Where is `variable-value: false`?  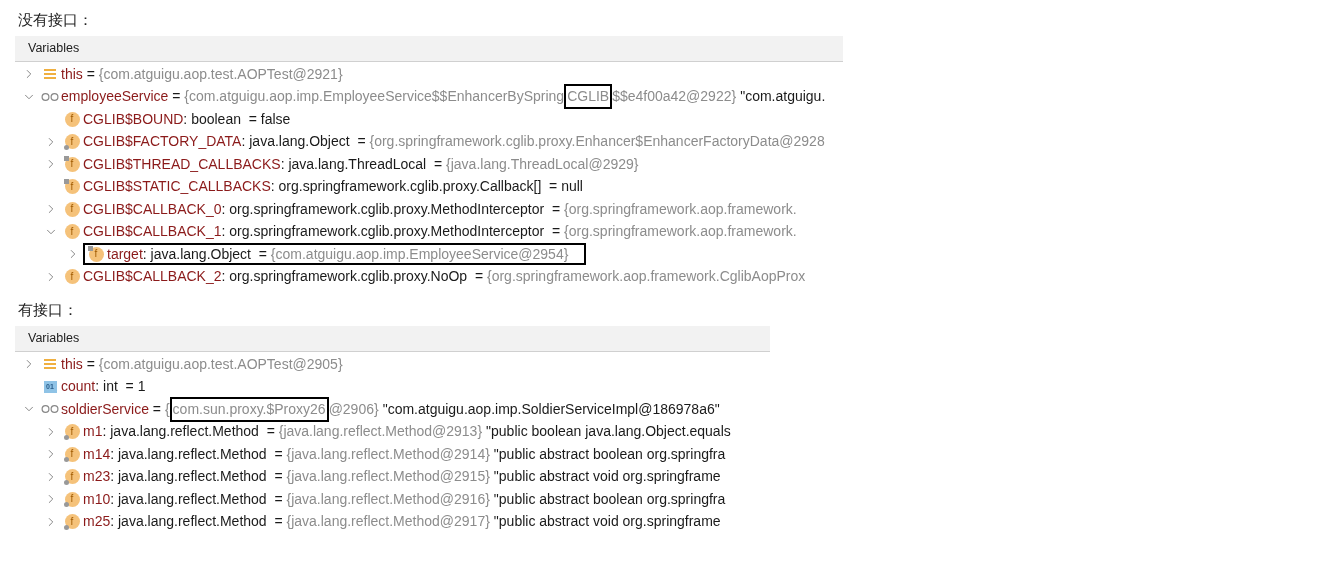
variable-value: false is located at coordinates (275, 119).